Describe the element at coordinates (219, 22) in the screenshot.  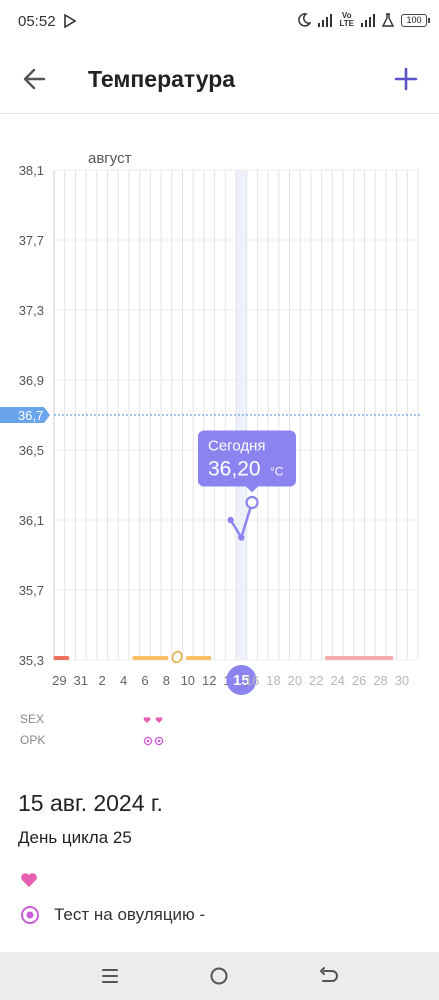
I see `status-bar: 05:52 Vo LTE 100` at that location.